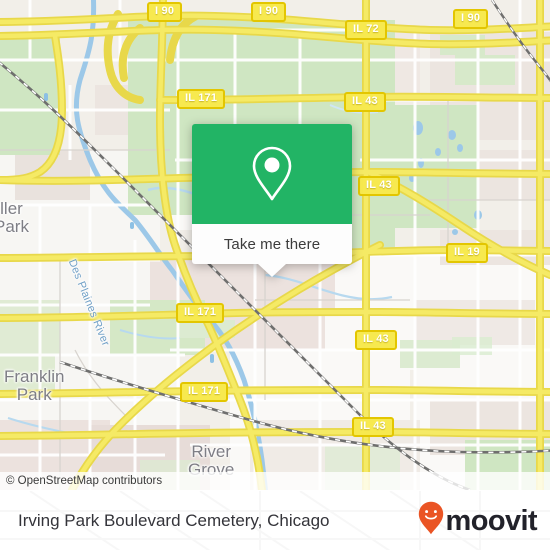 This screenshot has height=550, width=550. I want to click on shield-il-171-b: IL 171, so click(200, 313).